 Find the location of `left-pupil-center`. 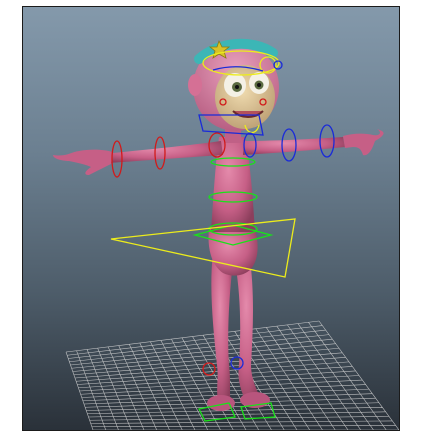

left-pupil-center is located at coordinates (237, 87).